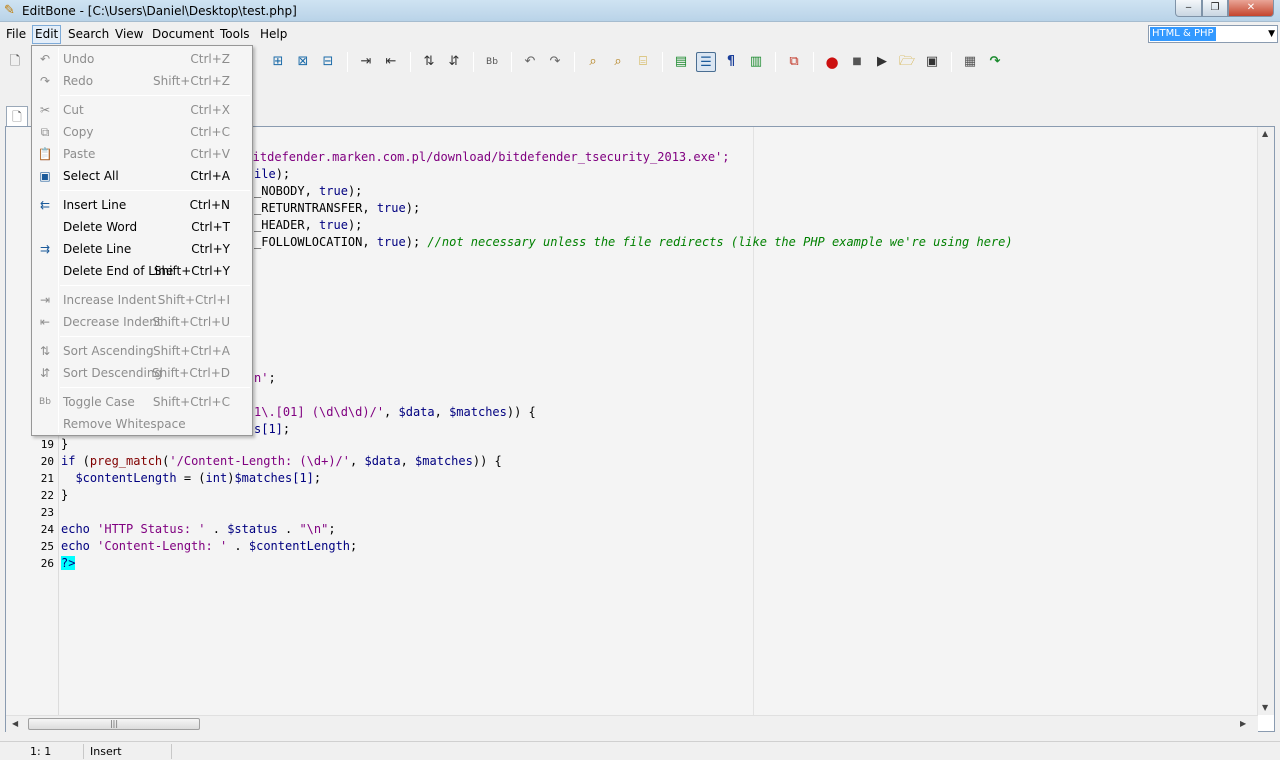  What do you see at coordinates (142, 322) in the screenshot?
I see `menu-item-decrease-indent: ⇤ Decrease Indent Shift+Ctrl+U` at bounding box center [142, 322].